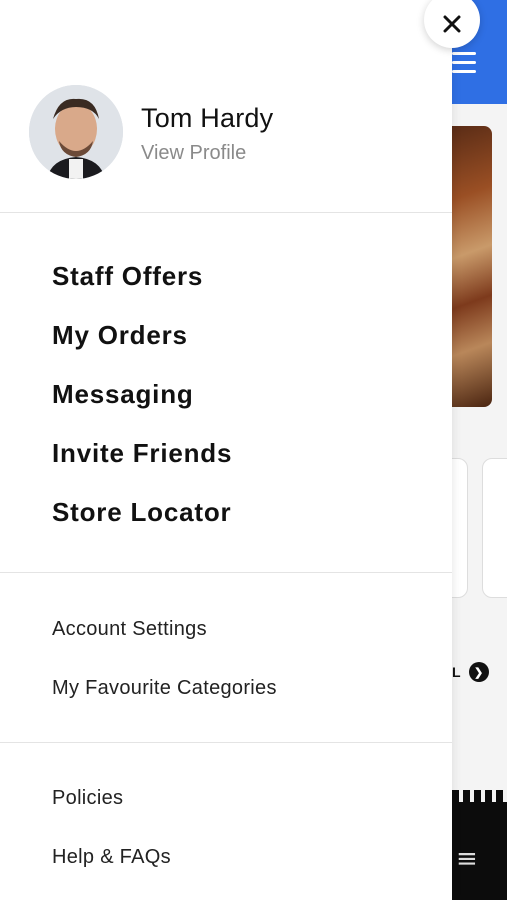 Image resolution: width=507 pixels, height=900 pixels. What do you see at coordinates (478, 672) in the screenshot?
I see `arrow-right-circle-icon: ❯` at bounding box center [478, 672].